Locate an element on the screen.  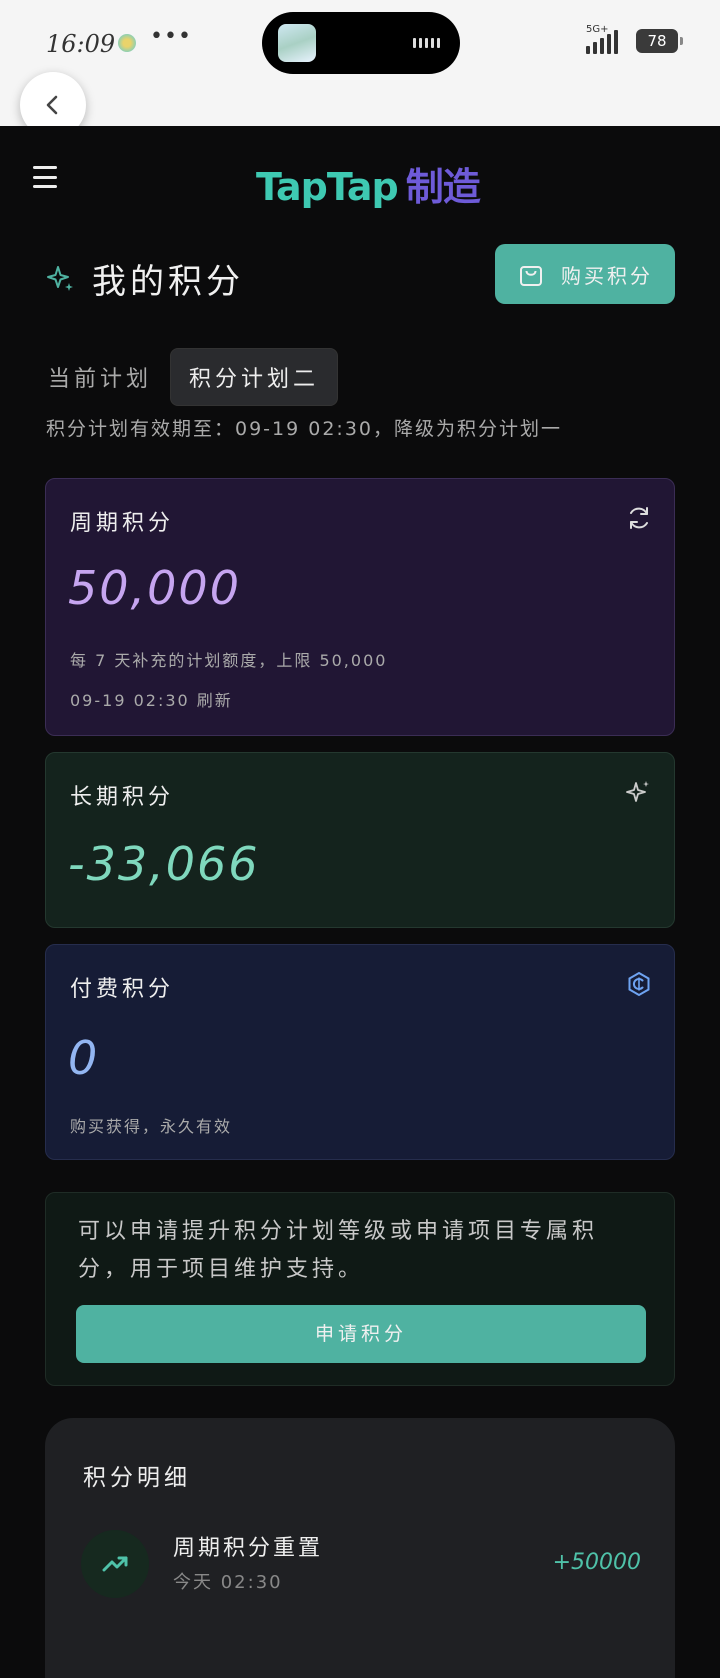
history-item-title: 周期积分重置 is located at coordinates (248, 1548).